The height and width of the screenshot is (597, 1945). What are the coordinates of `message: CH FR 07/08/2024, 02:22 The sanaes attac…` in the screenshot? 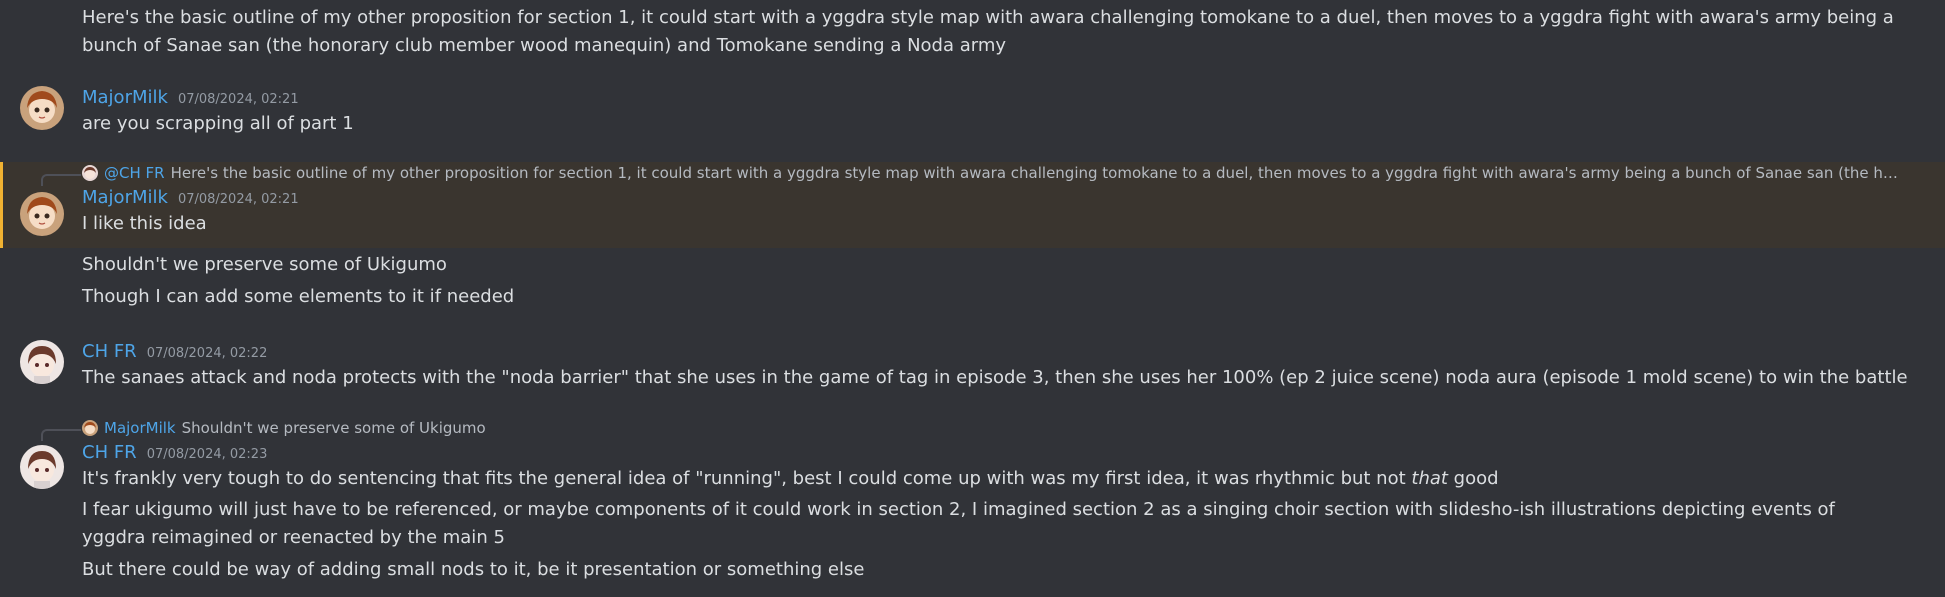 It's located at (972, 364).